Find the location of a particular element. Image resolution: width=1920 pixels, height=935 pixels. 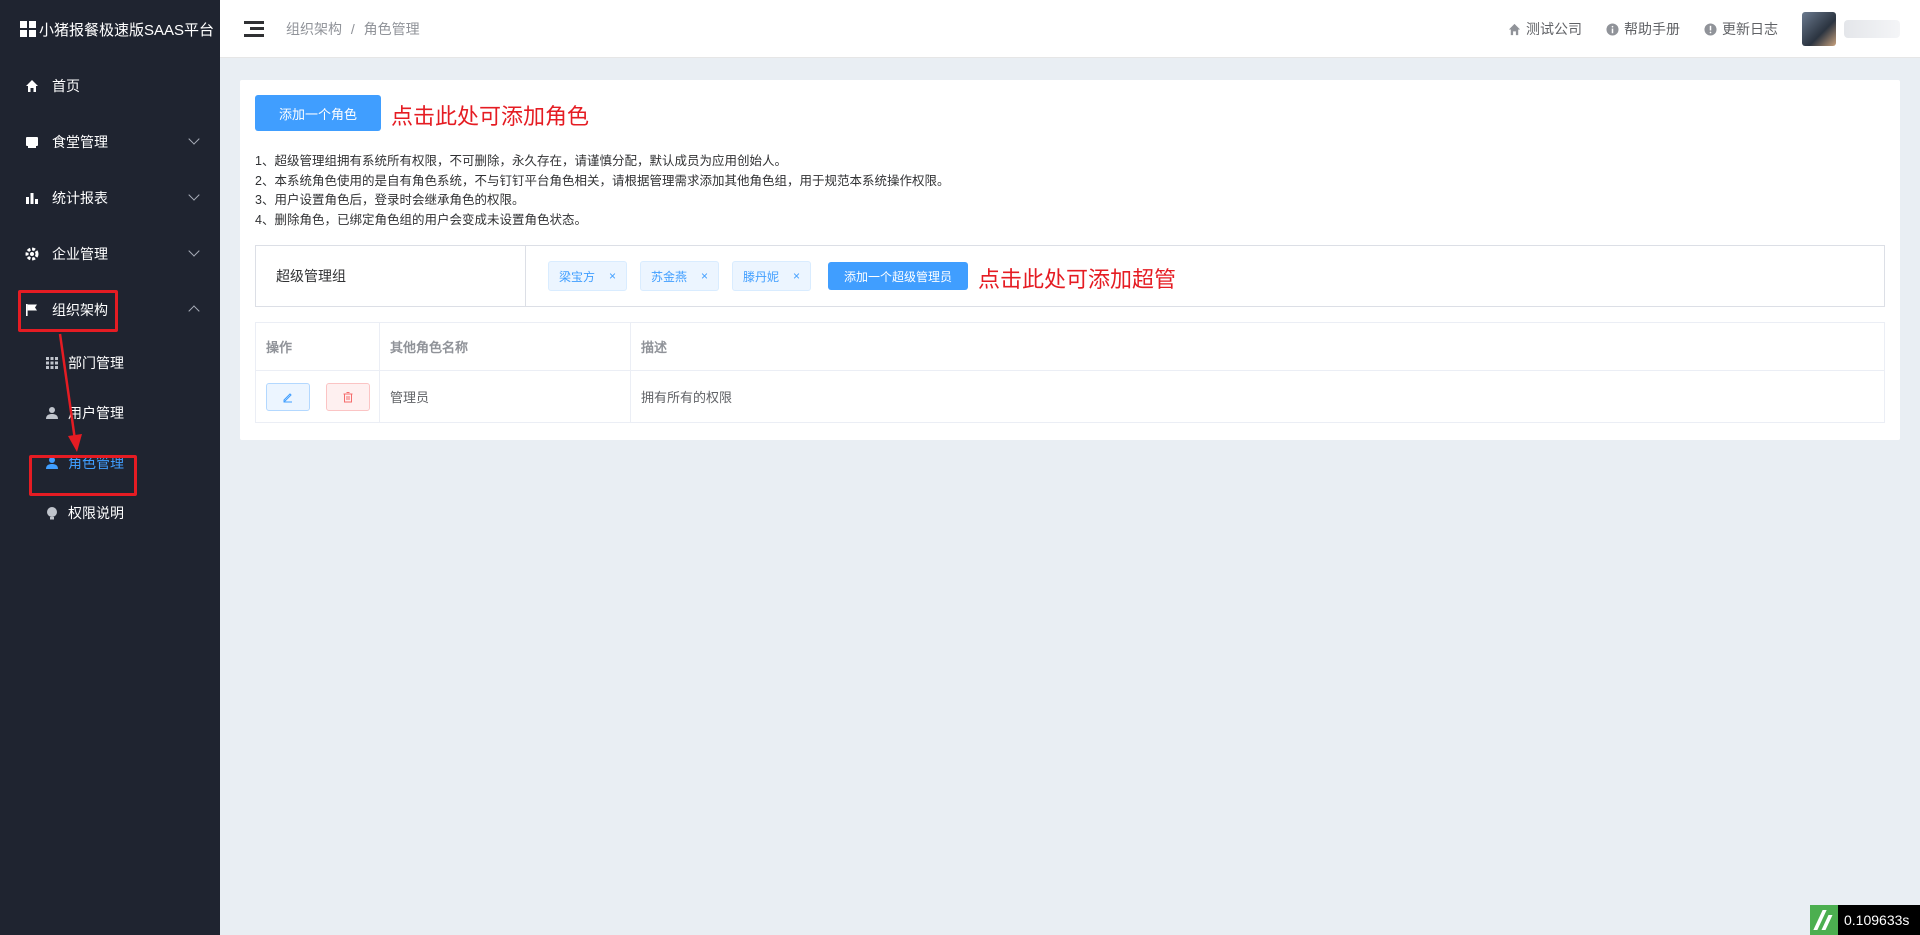

render-timer-badge: 0.109633s is located at coordinates (1865, 920).